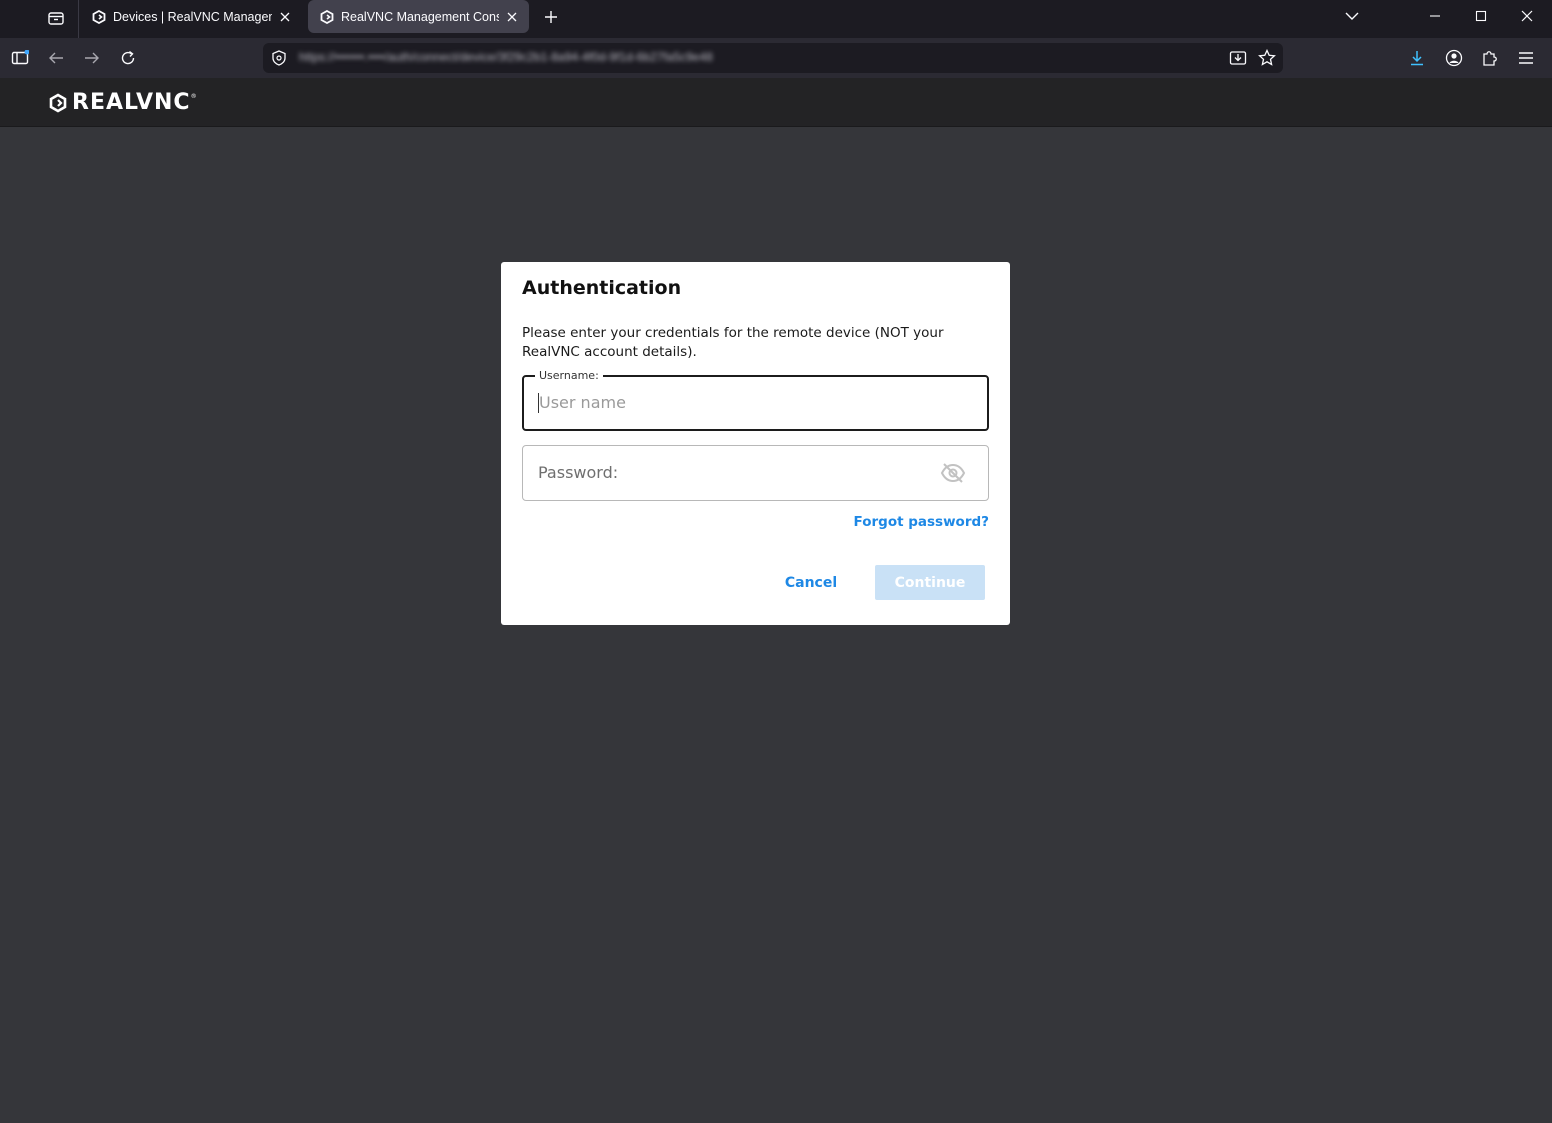 The image size is (1552, 1123). Describe the element at coordinates (1526, 58) in the screenshot. I see `hamburger-icon` at that location.